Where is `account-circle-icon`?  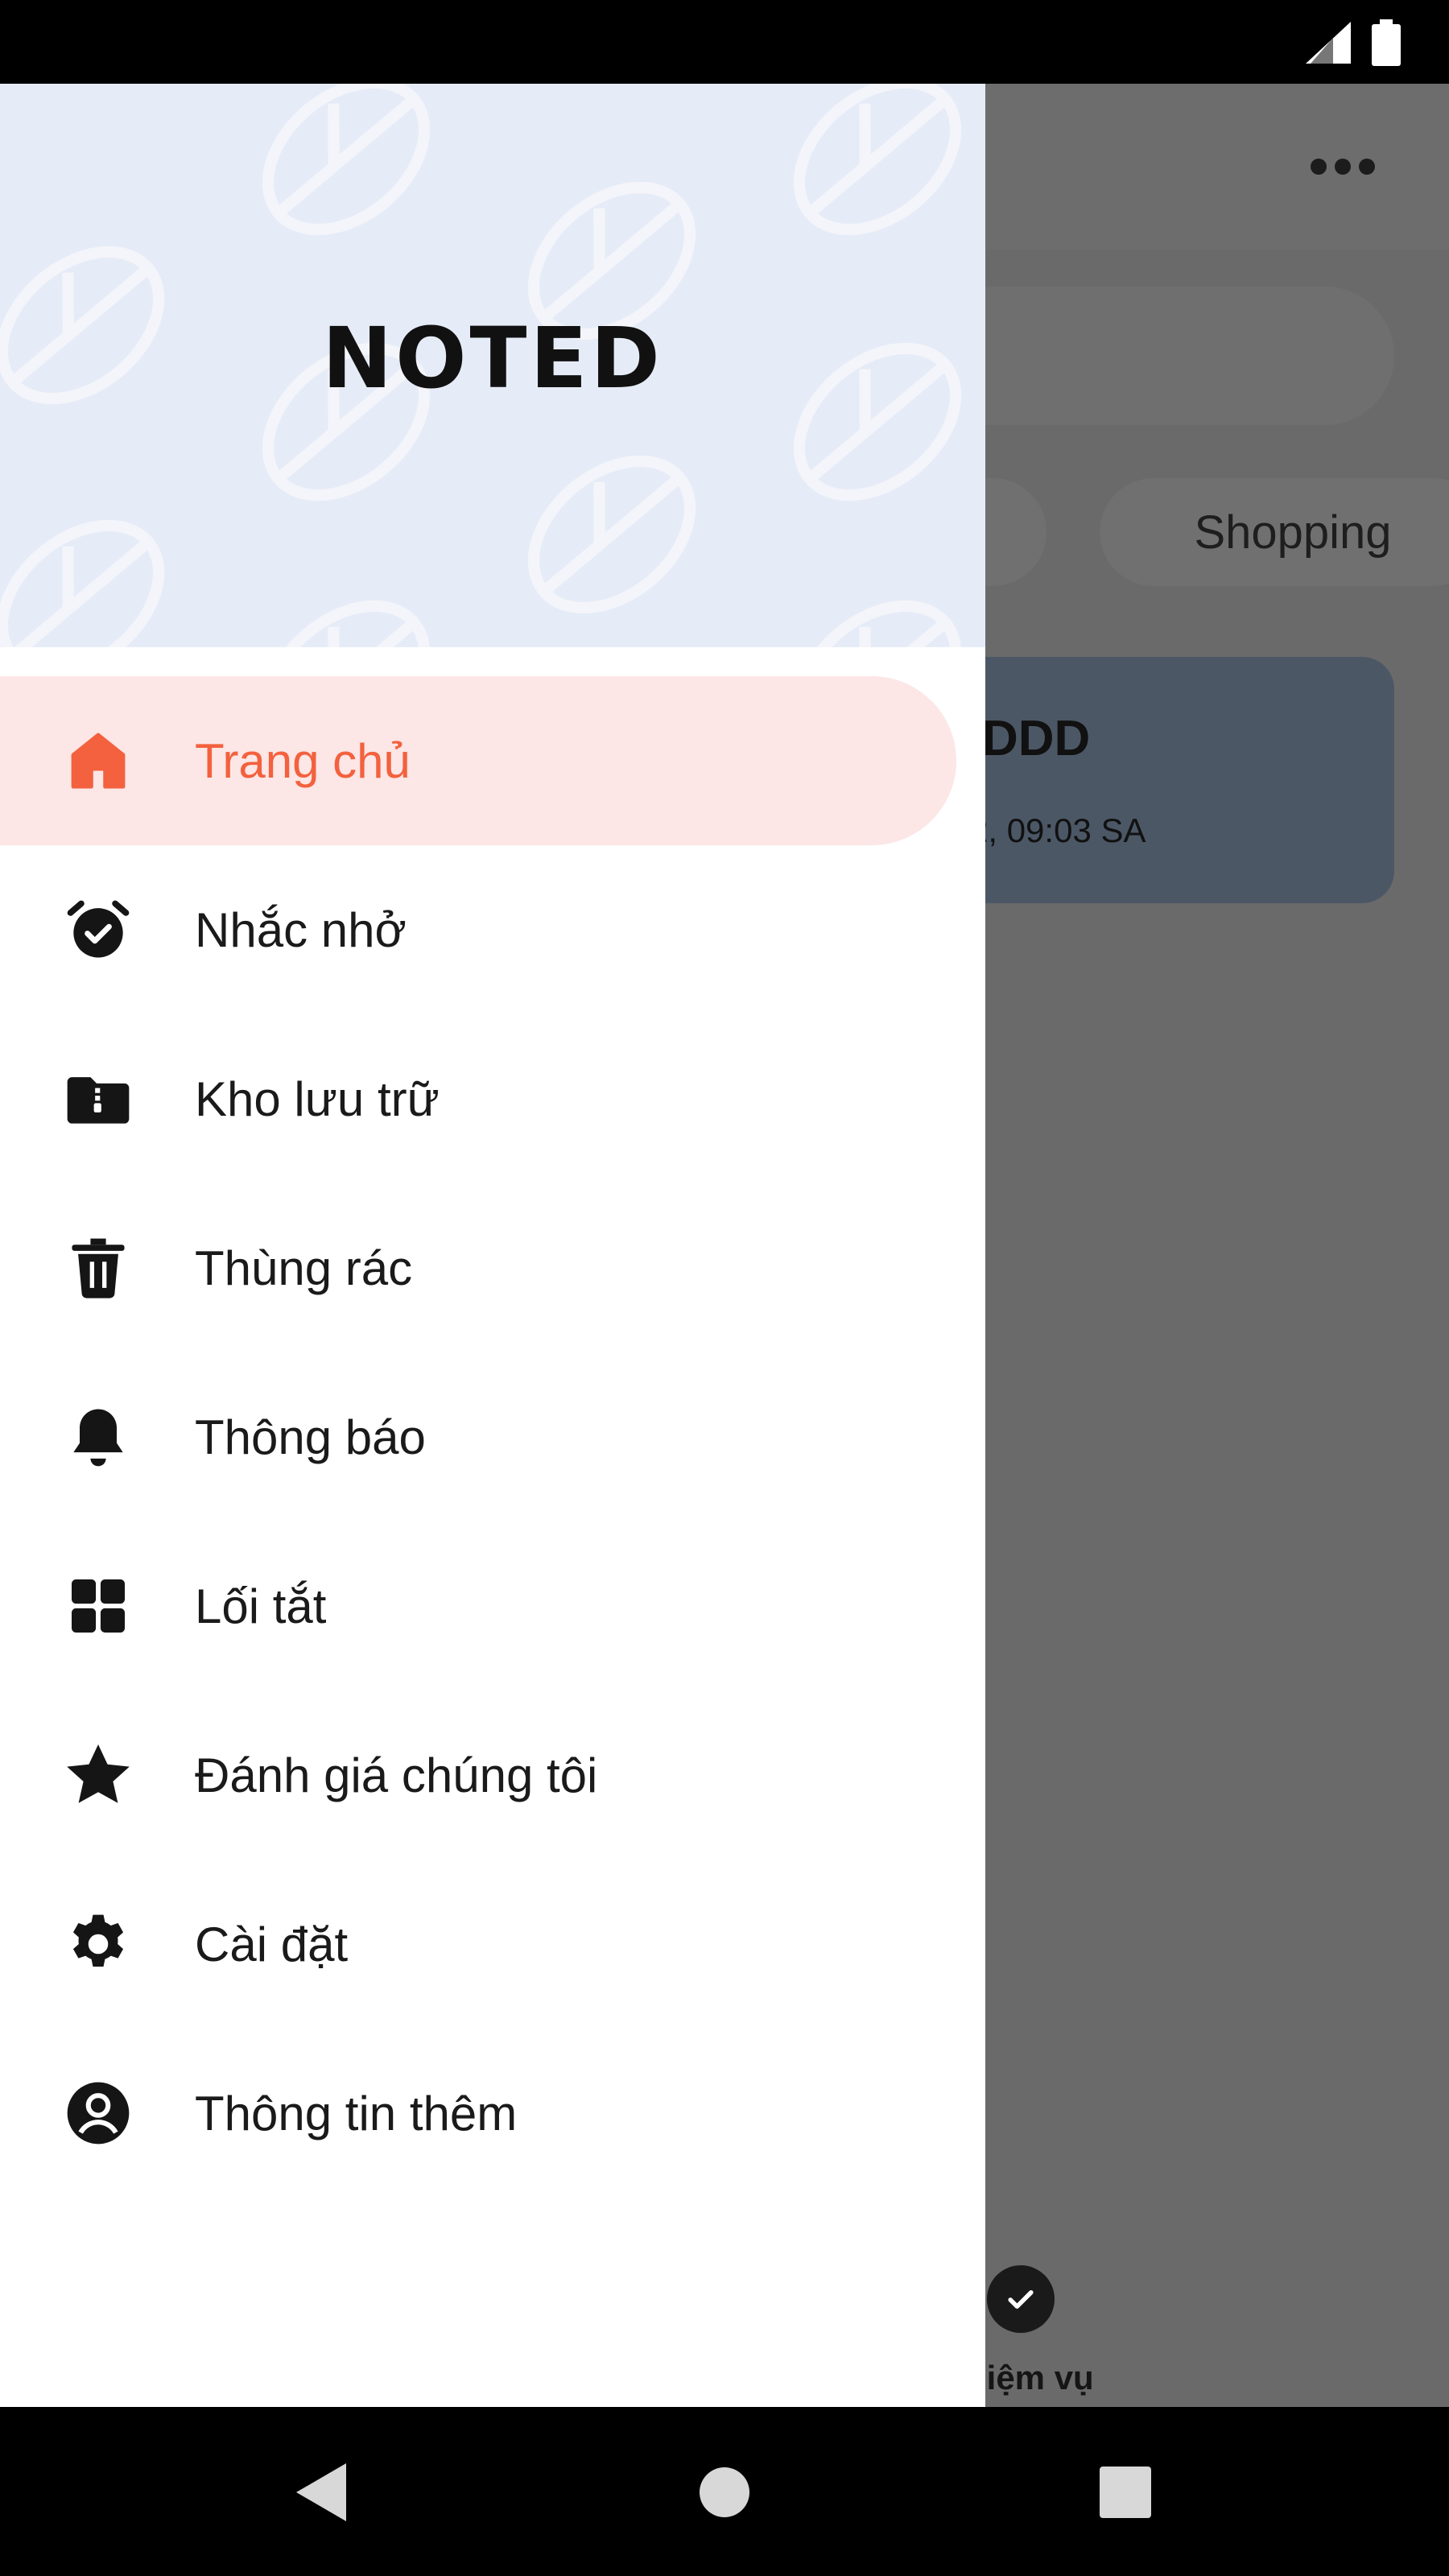 account-circle-icon is located at coordinates (98, 2113).